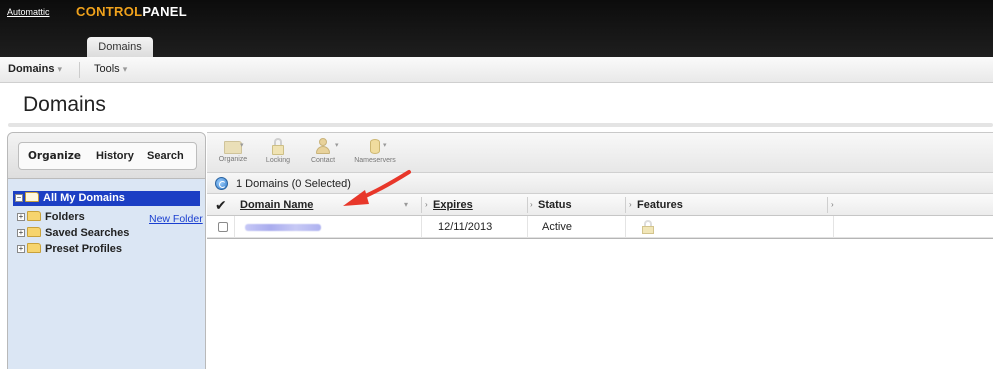 The height and width of the screenshot is (369, 993). I want to click on menu-tools-label: Tools, so click(107, 69).